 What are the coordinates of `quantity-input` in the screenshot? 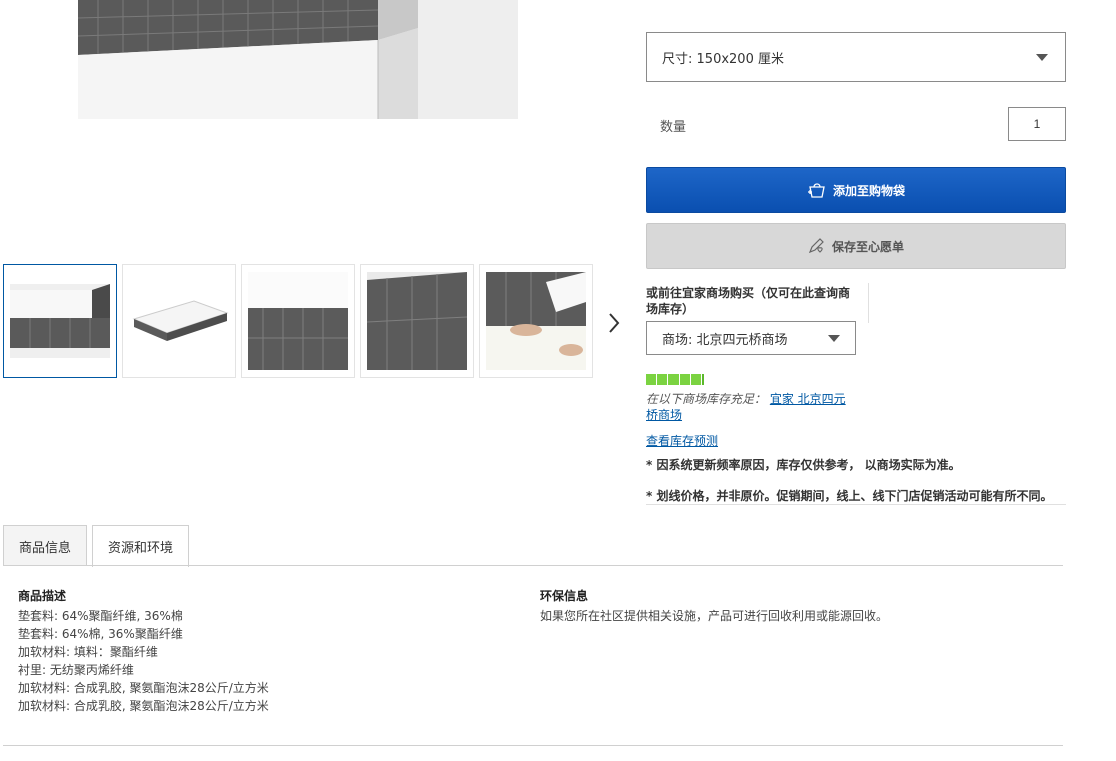 It's located at (1037, 124).